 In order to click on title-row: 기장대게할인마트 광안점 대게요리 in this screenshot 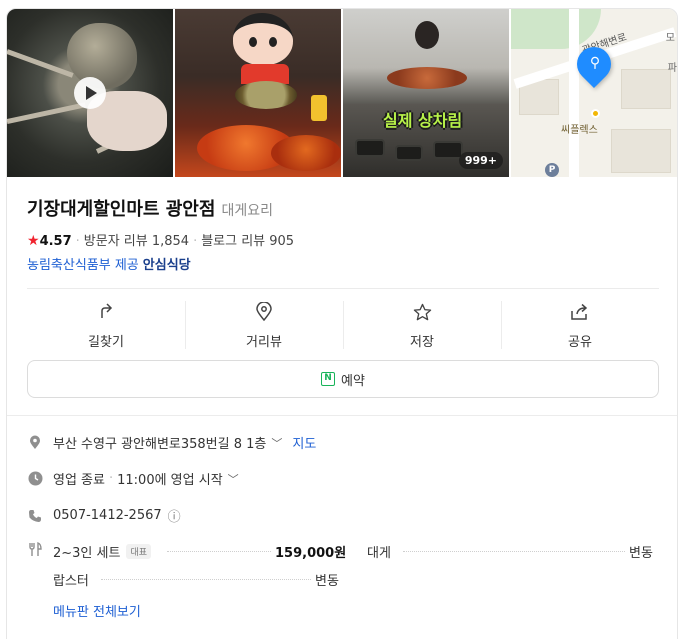, I will do `click(150, 208)`.